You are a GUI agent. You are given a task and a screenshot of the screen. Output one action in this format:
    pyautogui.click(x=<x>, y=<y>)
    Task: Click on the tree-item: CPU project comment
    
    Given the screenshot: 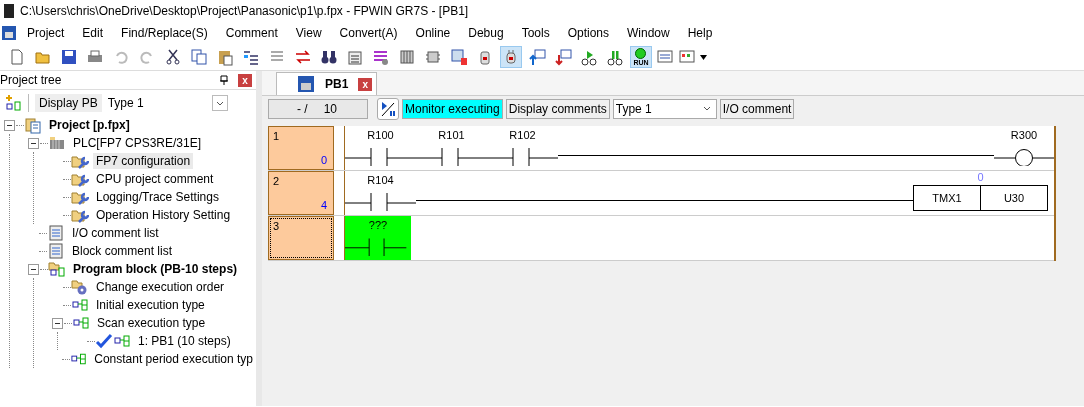 What is the action you would take?
    pyautogui.click(x=155, y=179)
    